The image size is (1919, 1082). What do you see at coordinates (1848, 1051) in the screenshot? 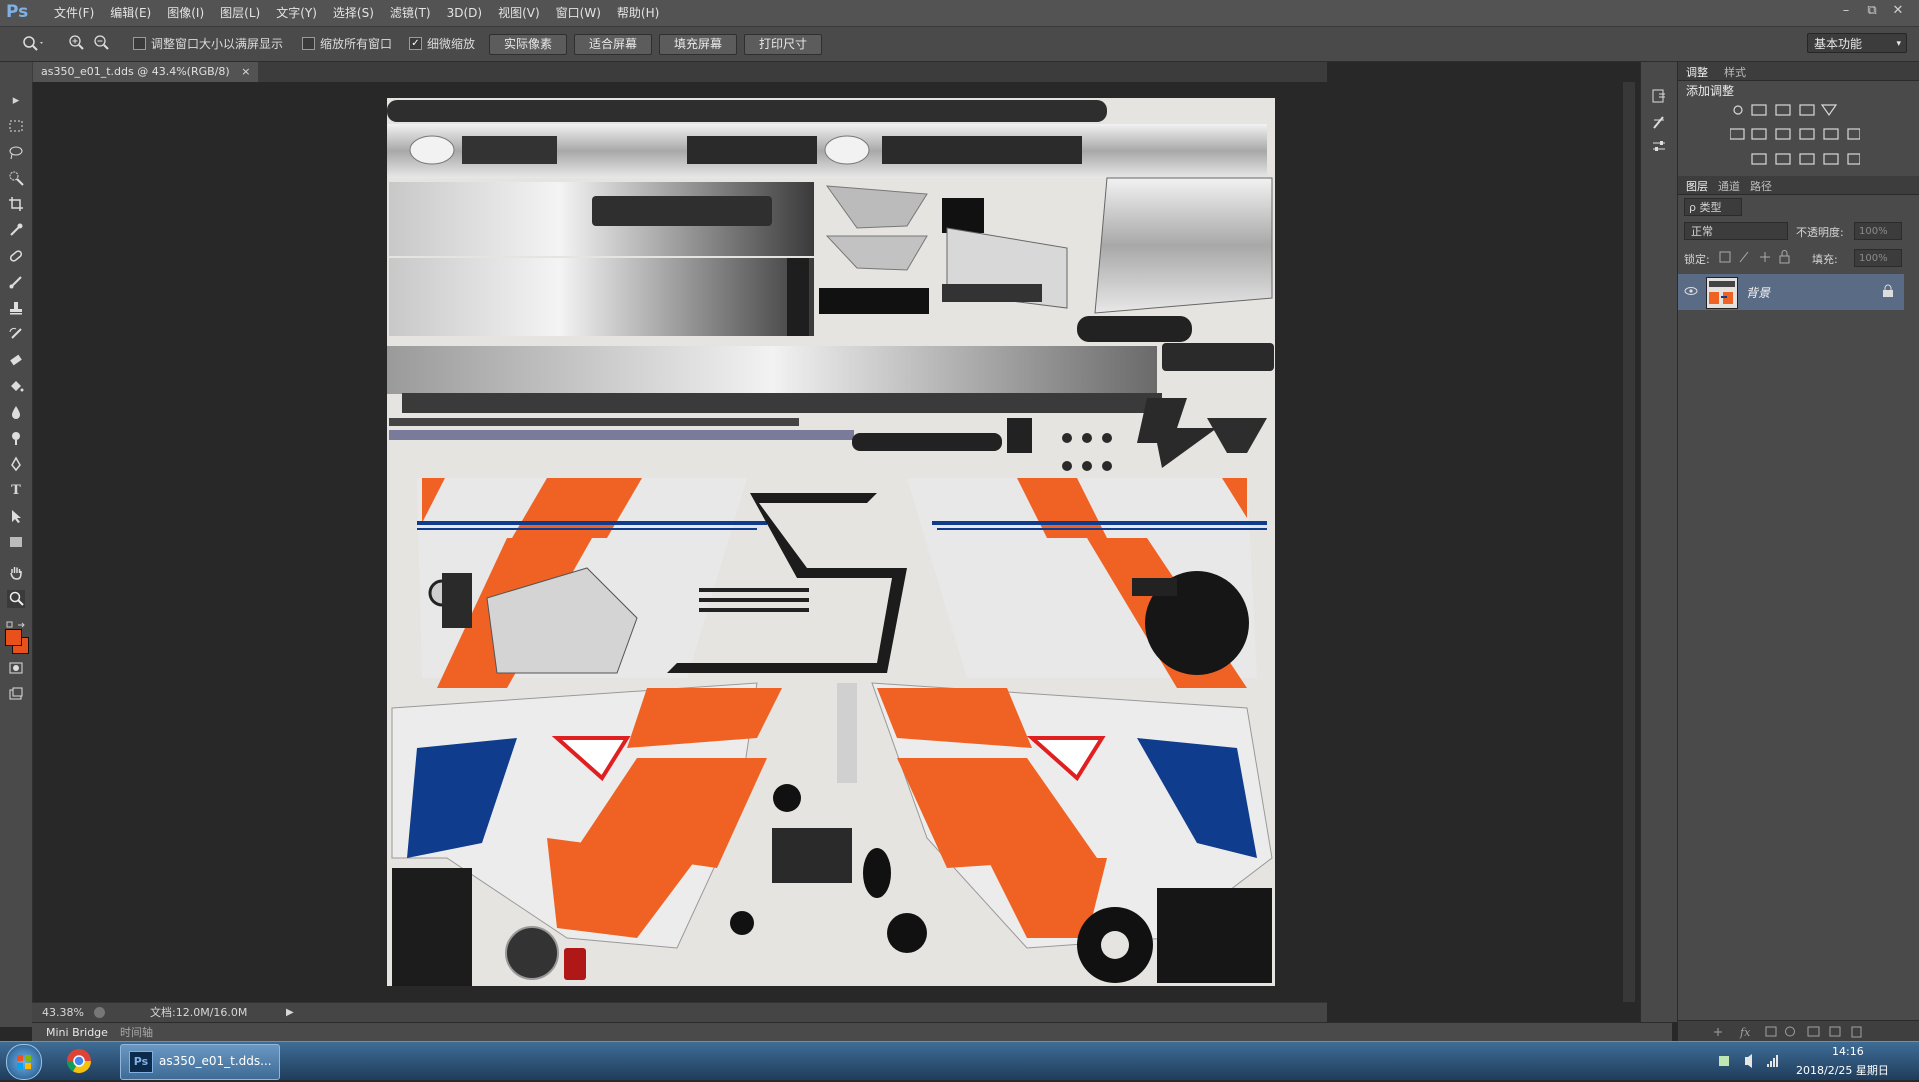
I see `clock-time: 14:16` at bounding box center [1848, 1051].